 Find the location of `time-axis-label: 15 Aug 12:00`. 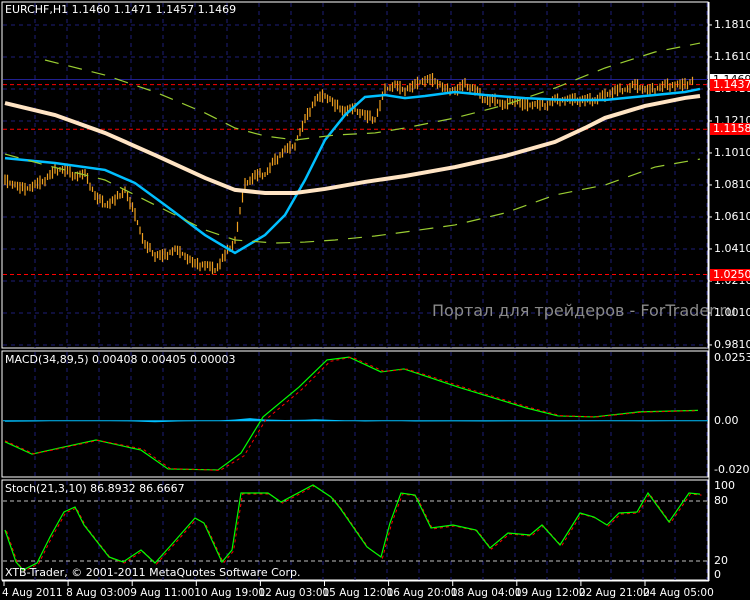

time-axis-label: 15 Aug 12:00 is located at coordinates (358, 593).